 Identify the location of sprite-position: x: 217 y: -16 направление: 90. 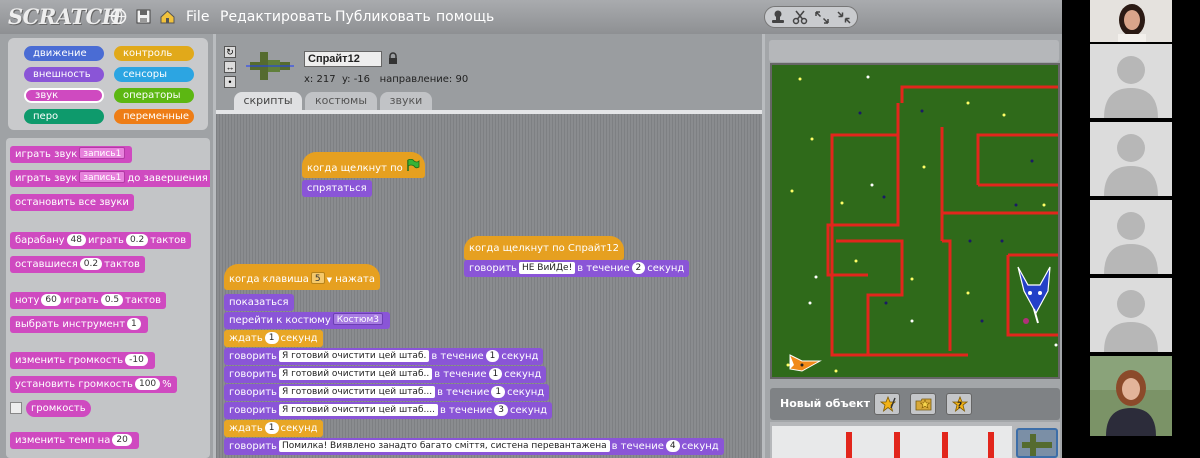
(386, 79).